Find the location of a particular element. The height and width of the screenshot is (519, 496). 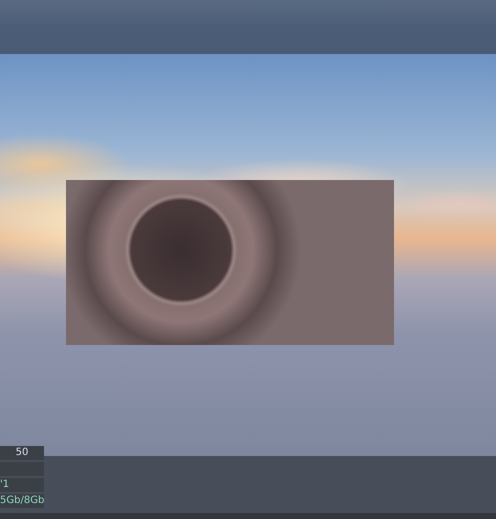

number-field: 50 is located at coordinates (22, 453).